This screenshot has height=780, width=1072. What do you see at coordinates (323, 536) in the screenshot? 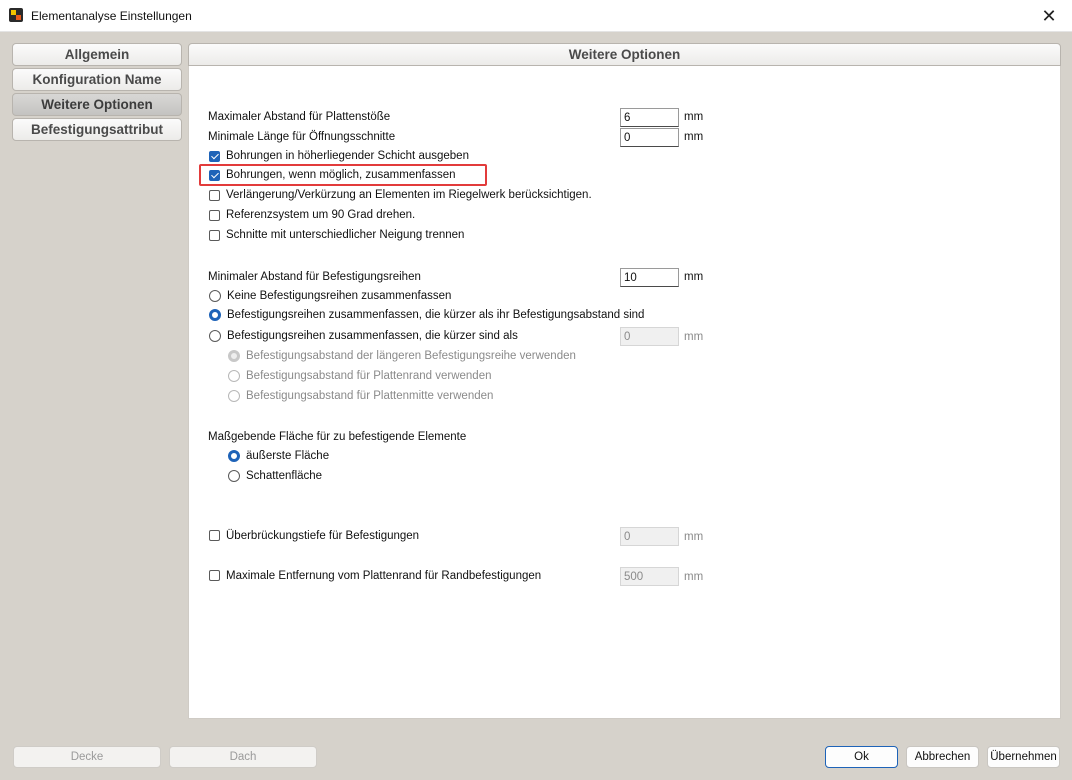
I see `ueberbrueckungstiefe-label: Überbrückungstiefe für Befestigungen` at bounding box center [323, 536].